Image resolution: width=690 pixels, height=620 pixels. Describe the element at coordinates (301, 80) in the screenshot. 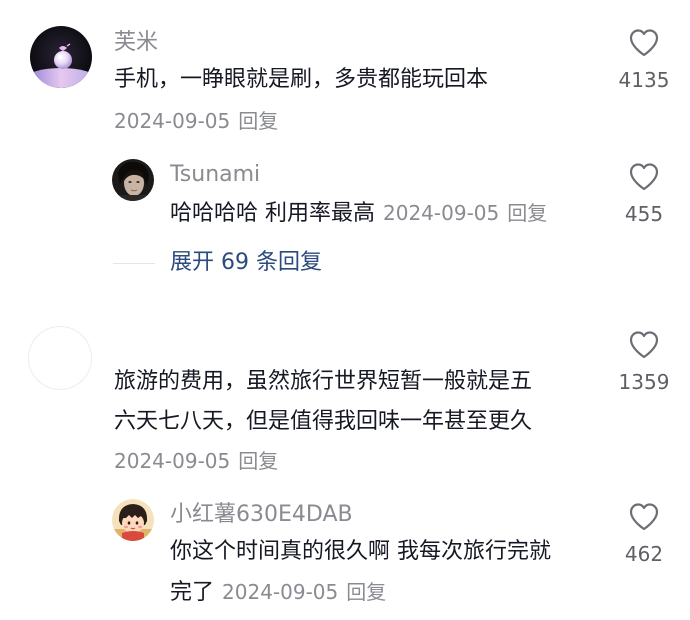

I see `comment-text: 手机，一睁眼就是刷，多贵都能玩回本` at that location.